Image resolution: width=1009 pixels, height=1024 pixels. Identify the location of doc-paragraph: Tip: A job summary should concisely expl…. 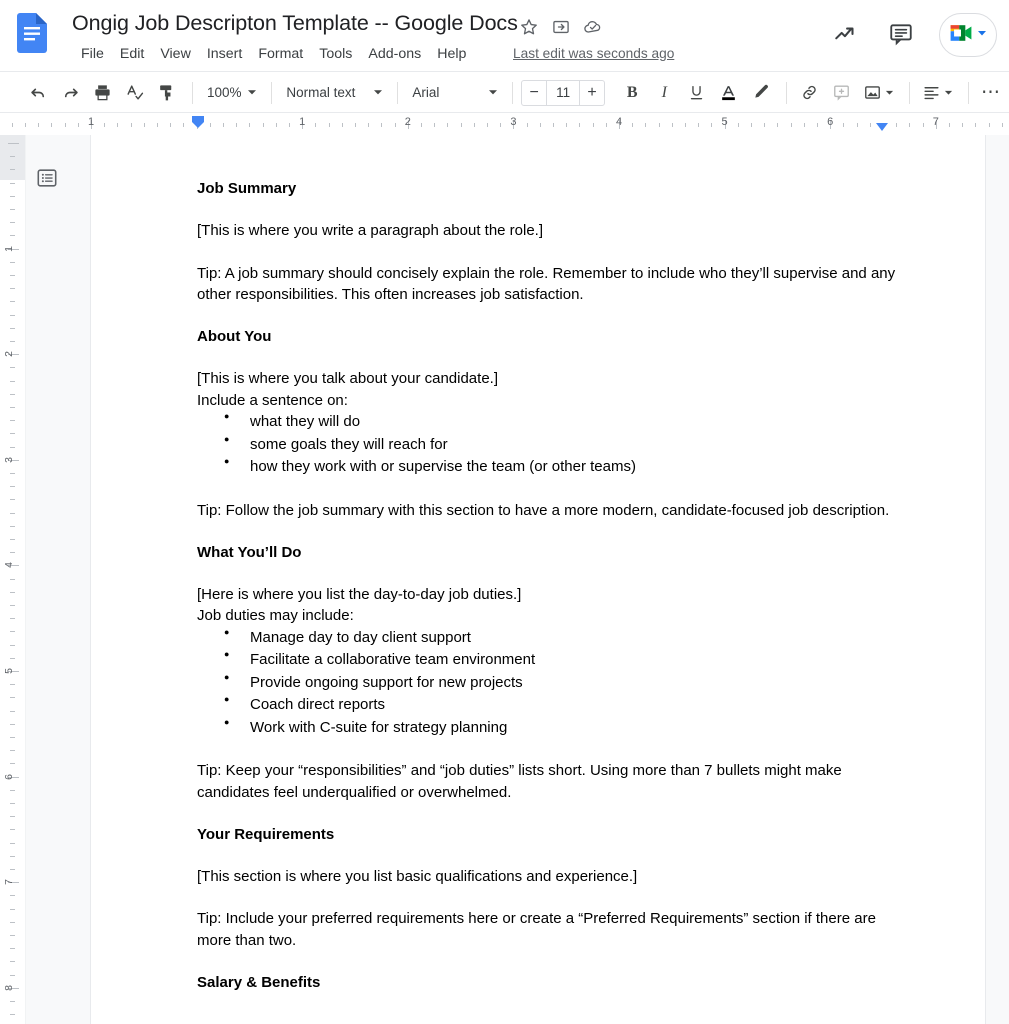
(547, 284).